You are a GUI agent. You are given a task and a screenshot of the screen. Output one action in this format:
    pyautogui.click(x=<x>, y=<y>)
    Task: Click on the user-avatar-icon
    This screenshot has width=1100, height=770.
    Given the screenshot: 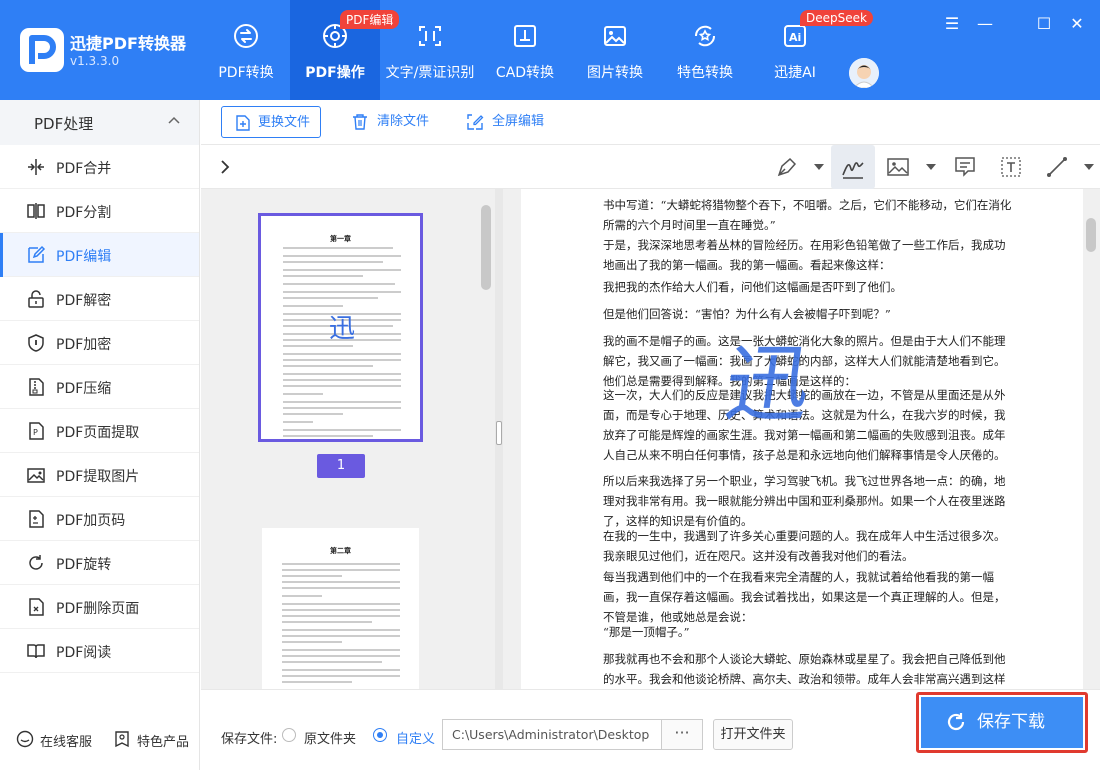 What is the action you would take?
    pyautogui.click(x=864, y=73)
    